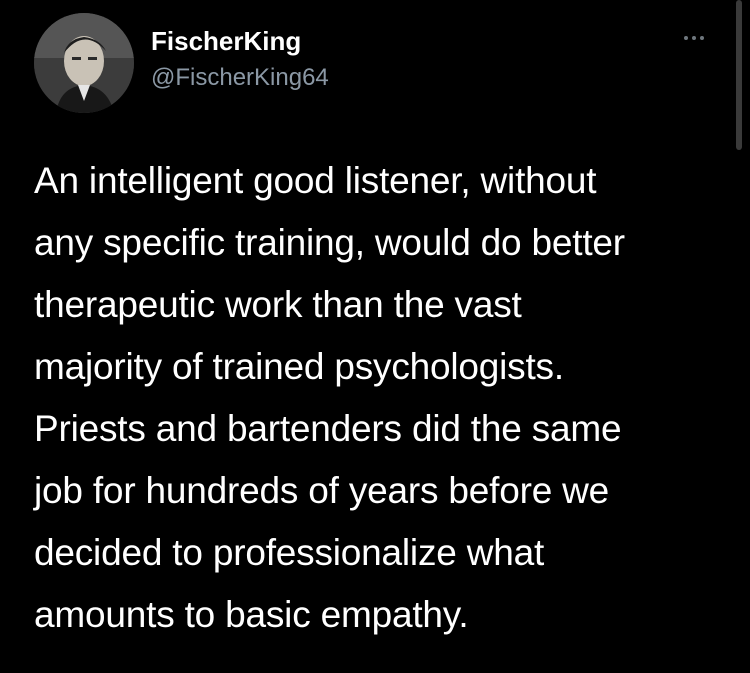 The height and width of the screenshot is (673, 750). I want to click on scrollbar, so click(739, 75).